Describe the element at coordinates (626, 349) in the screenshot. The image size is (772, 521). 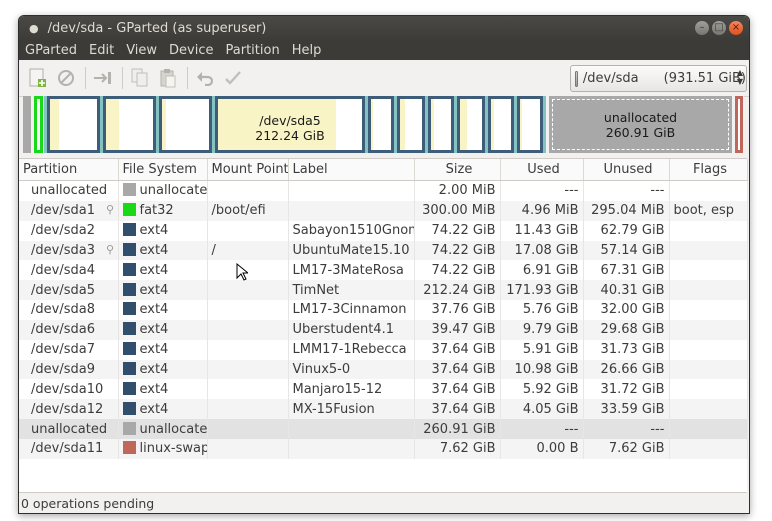
I see `unused-cell: 31.73 GiB` at that location.